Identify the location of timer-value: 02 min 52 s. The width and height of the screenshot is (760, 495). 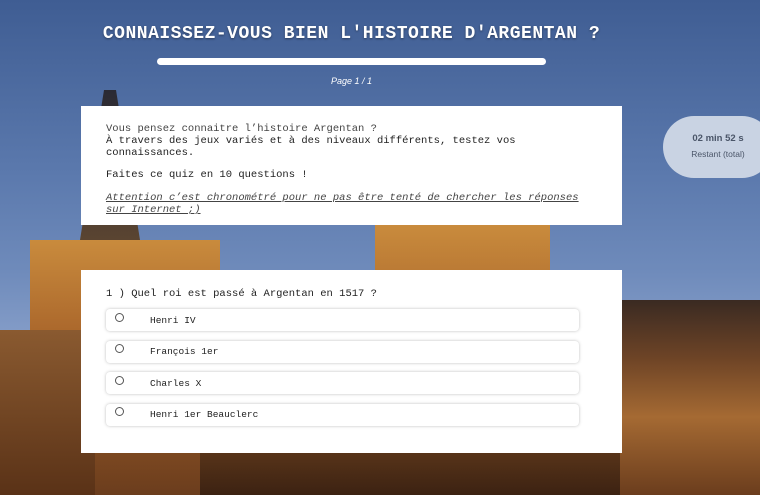
(718, 138).